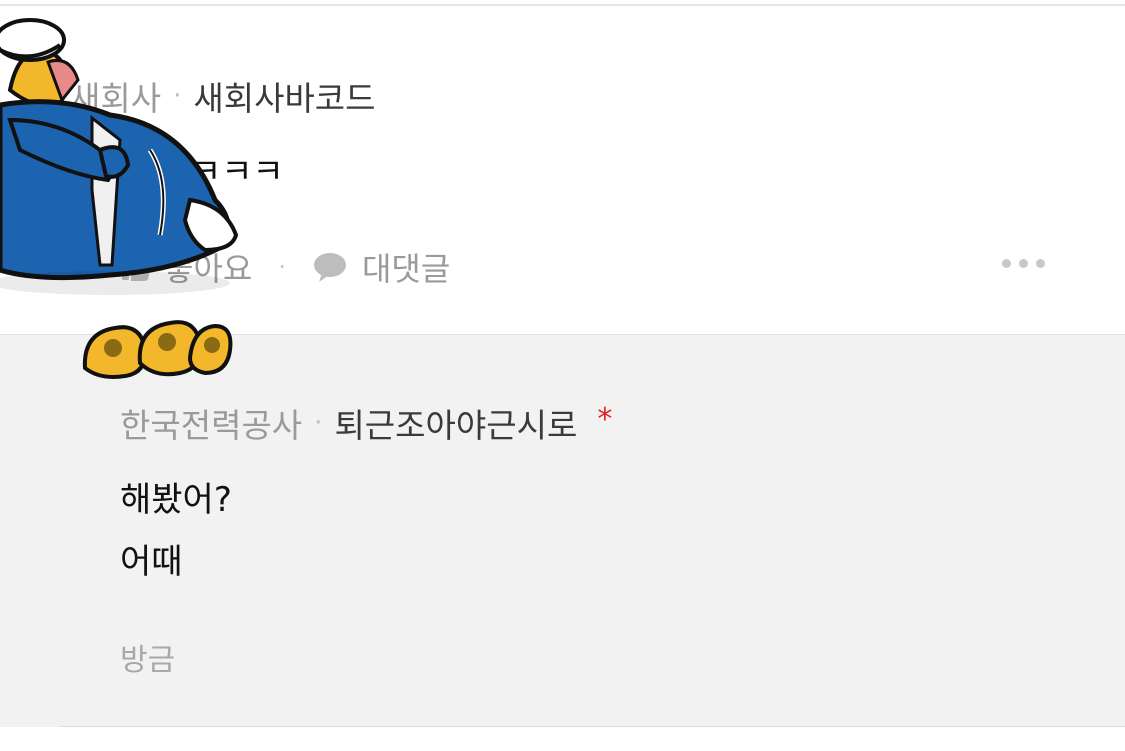 The image size is (1125, 751). What do you see at coordinates (119, 198) in the screenshot?
I see `crouching-character-sticker-icon` at bounding box center [119, 198].